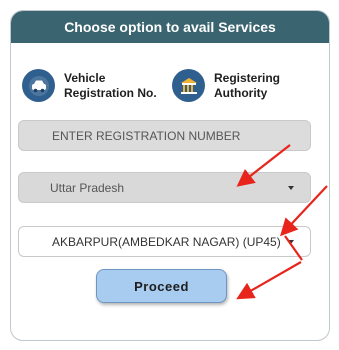  What do you see at coordinates (188, 85) in the screenshot?
I see `building-icon` at bounding box center [188, 85].